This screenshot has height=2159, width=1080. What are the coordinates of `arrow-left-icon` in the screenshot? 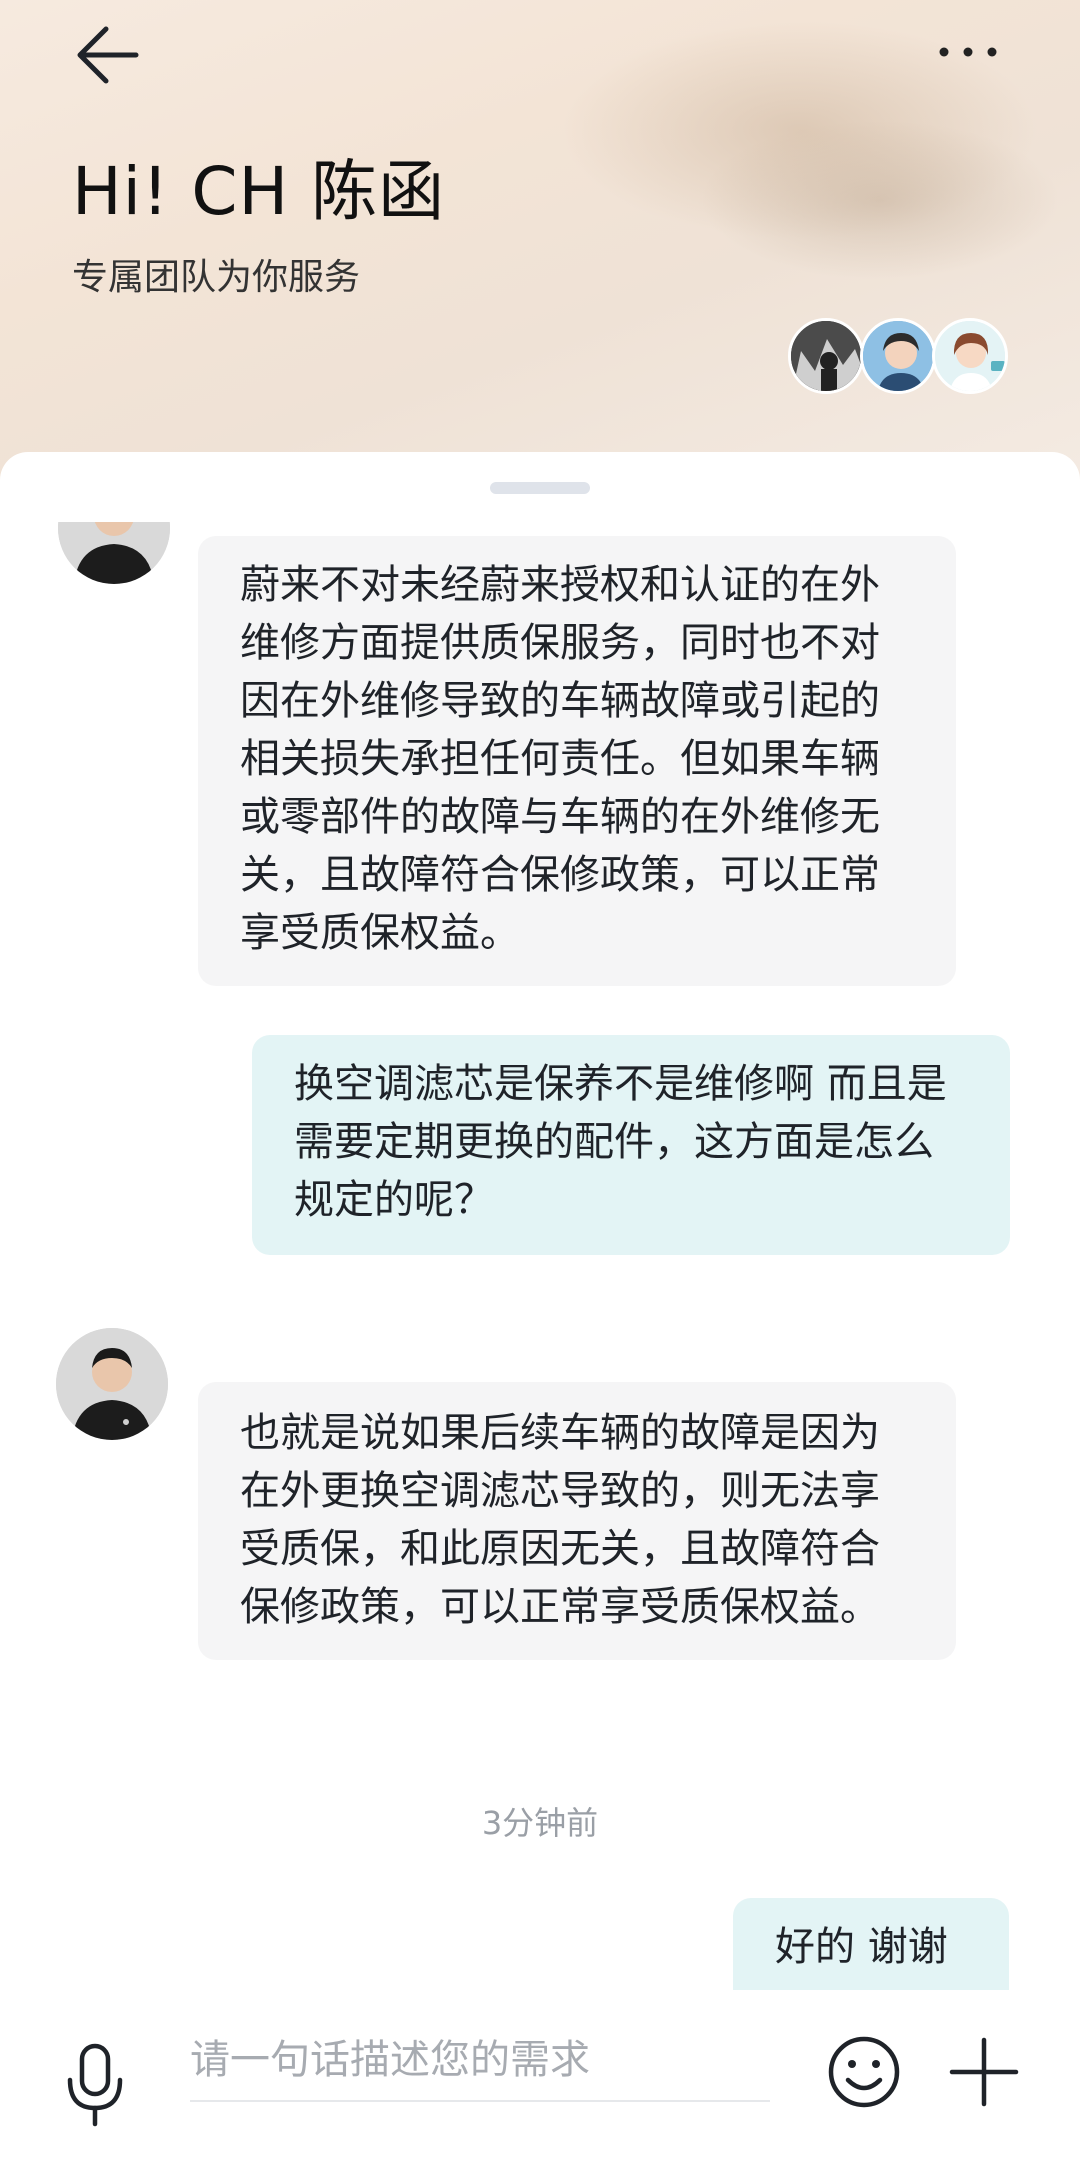 It's located at (108, 55).